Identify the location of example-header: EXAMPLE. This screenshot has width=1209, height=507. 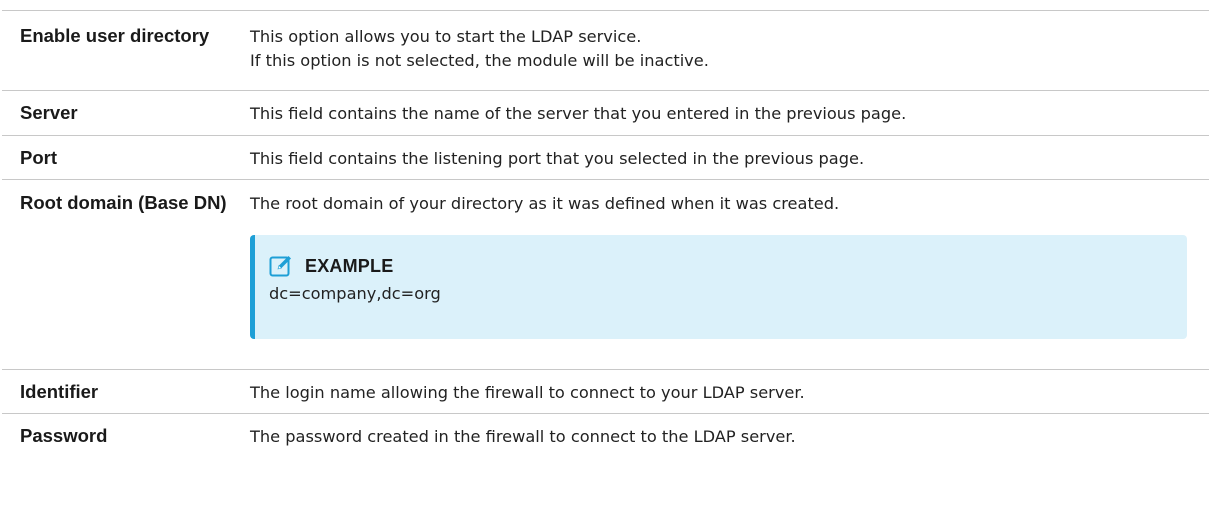
(728, 266).